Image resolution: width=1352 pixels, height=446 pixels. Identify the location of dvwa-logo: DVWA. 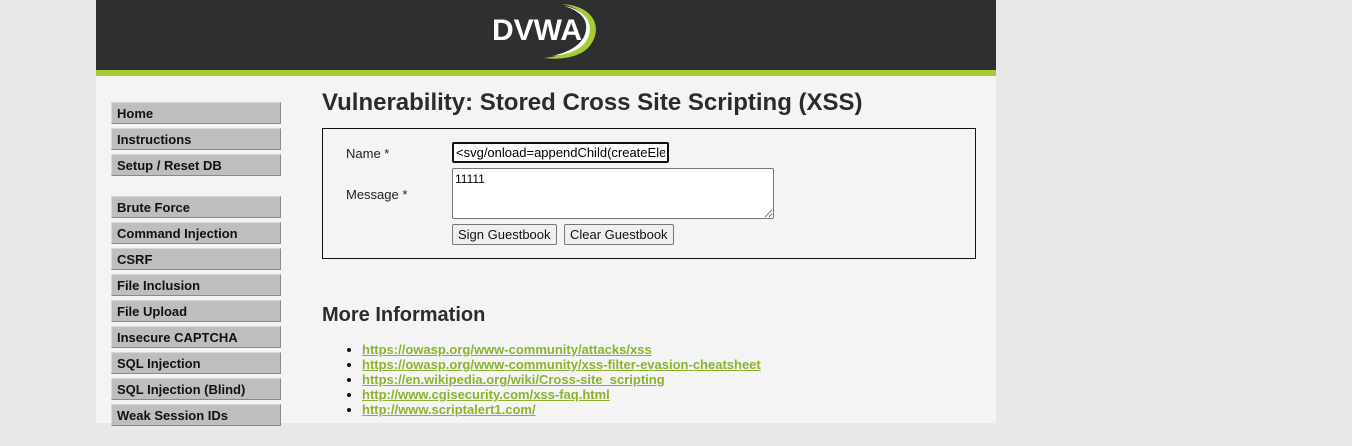
(544, 31).